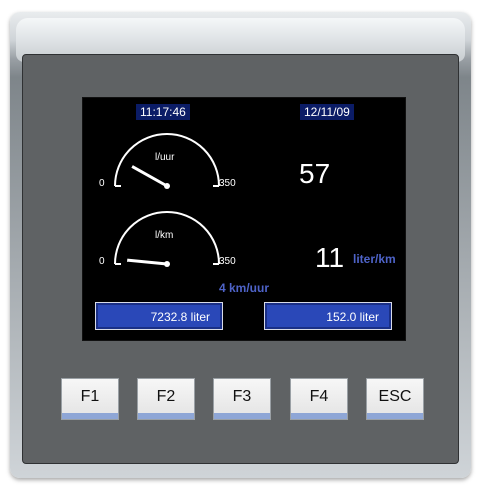 The image size is (479, 487). I want to click on f4-key: F4, so click(319, 399).